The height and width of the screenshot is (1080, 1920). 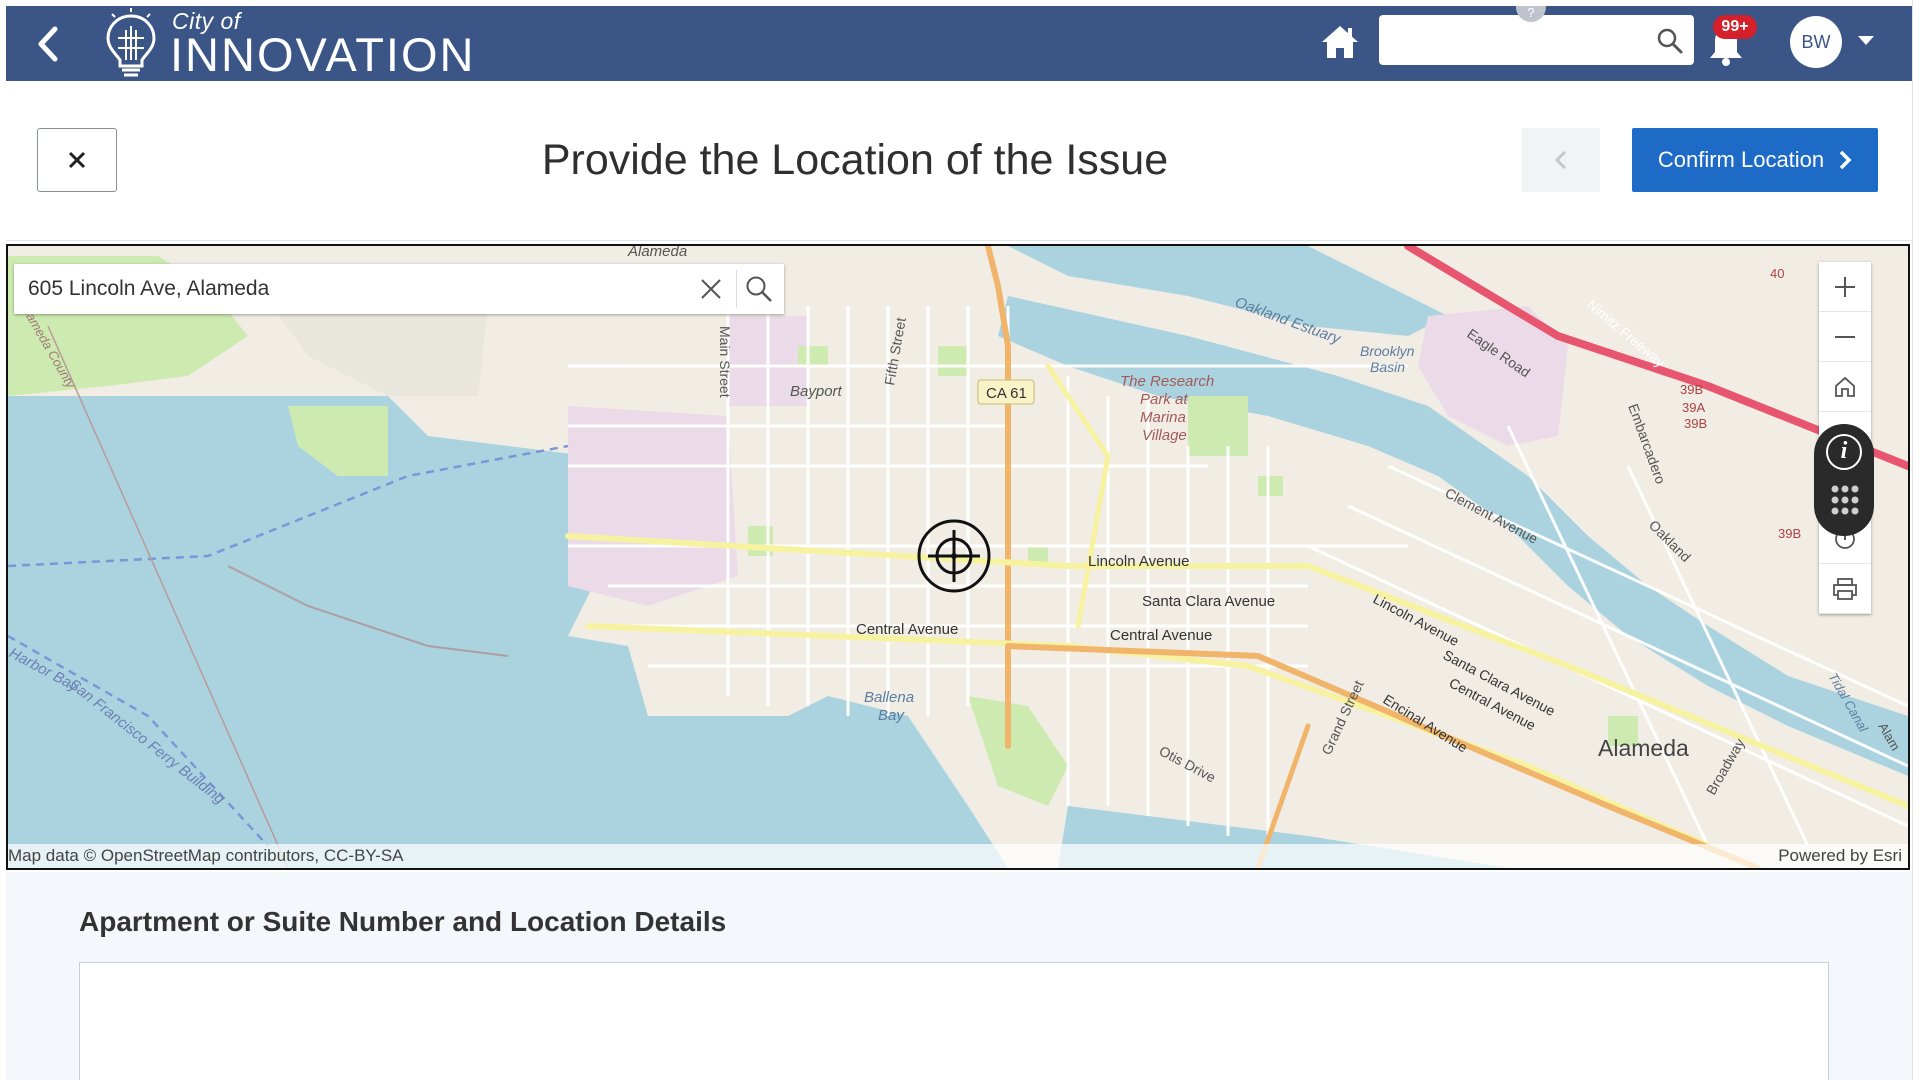 I want to click on map-label: Santa Clara Avenue, so click(x=1208, y=601).